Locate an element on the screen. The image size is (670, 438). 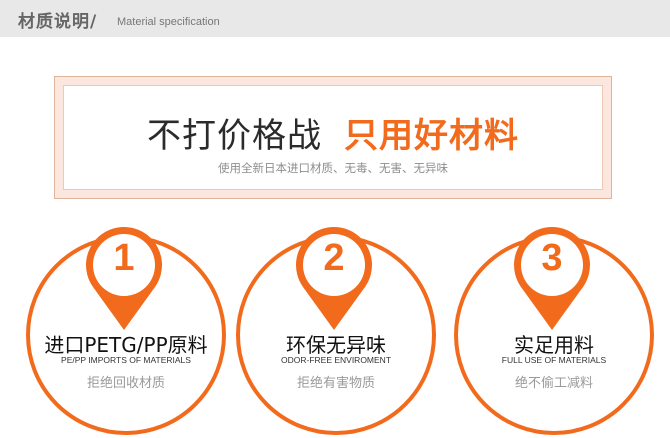
feature-number: 1 is located at coordinates (124, 258).